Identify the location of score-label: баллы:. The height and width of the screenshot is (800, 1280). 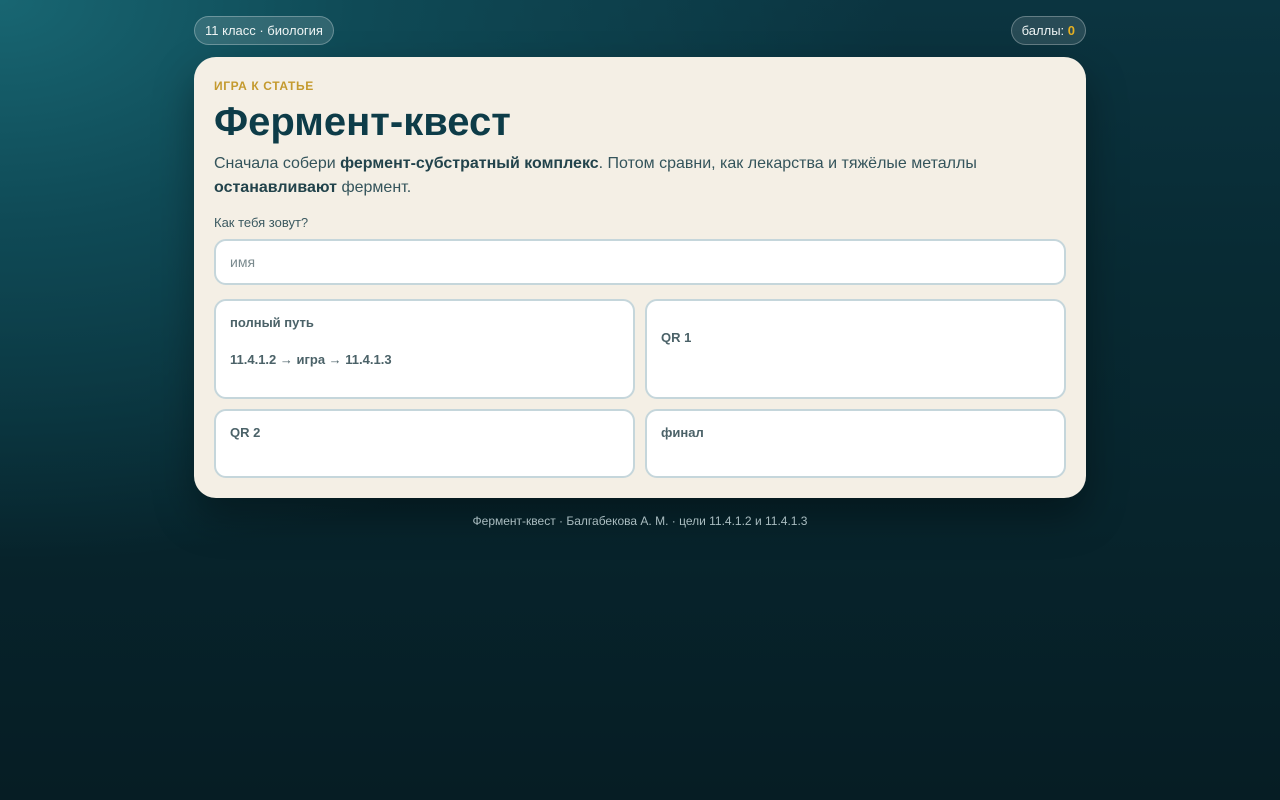
(1044, 30).